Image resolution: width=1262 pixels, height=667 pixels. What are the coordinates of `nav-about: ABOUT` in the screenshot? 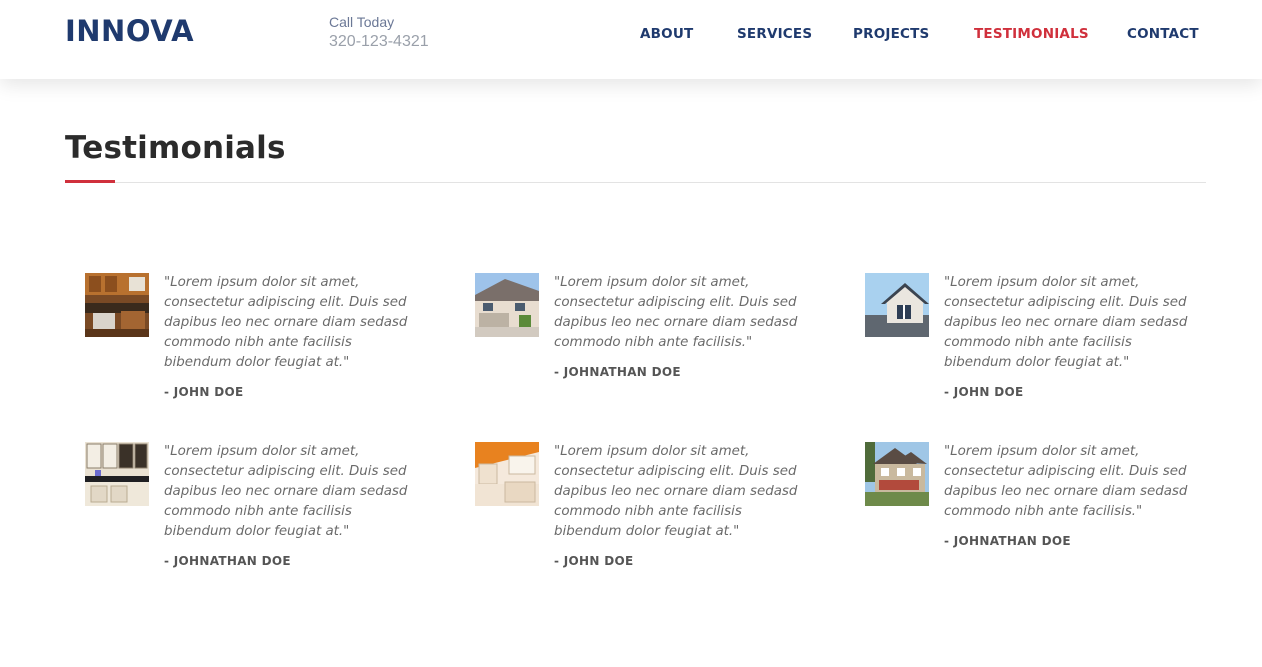 It's located at (666, 34).